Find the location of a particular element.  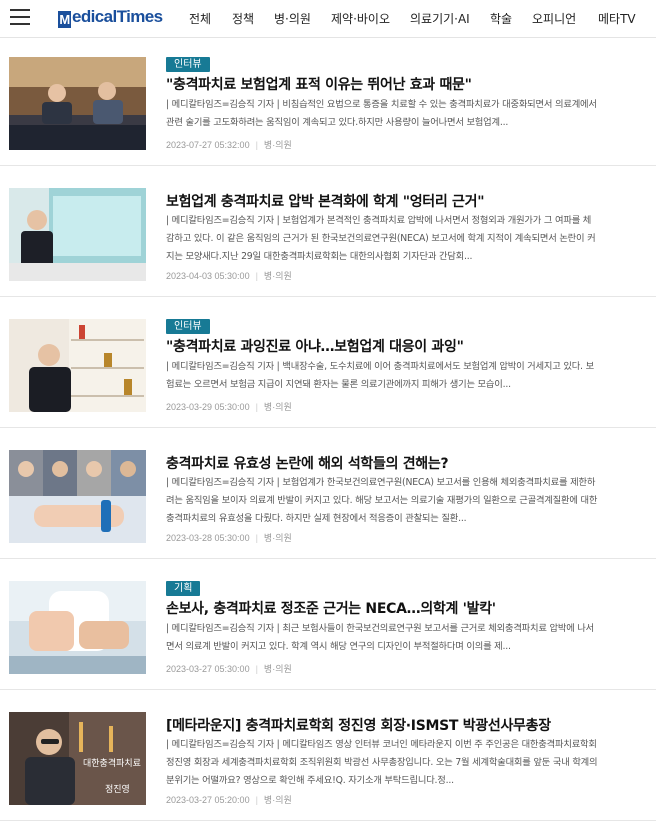

article-meta: 2023-03-27 05:20:00 | 병·의원 is located at coordinates (229, 800).